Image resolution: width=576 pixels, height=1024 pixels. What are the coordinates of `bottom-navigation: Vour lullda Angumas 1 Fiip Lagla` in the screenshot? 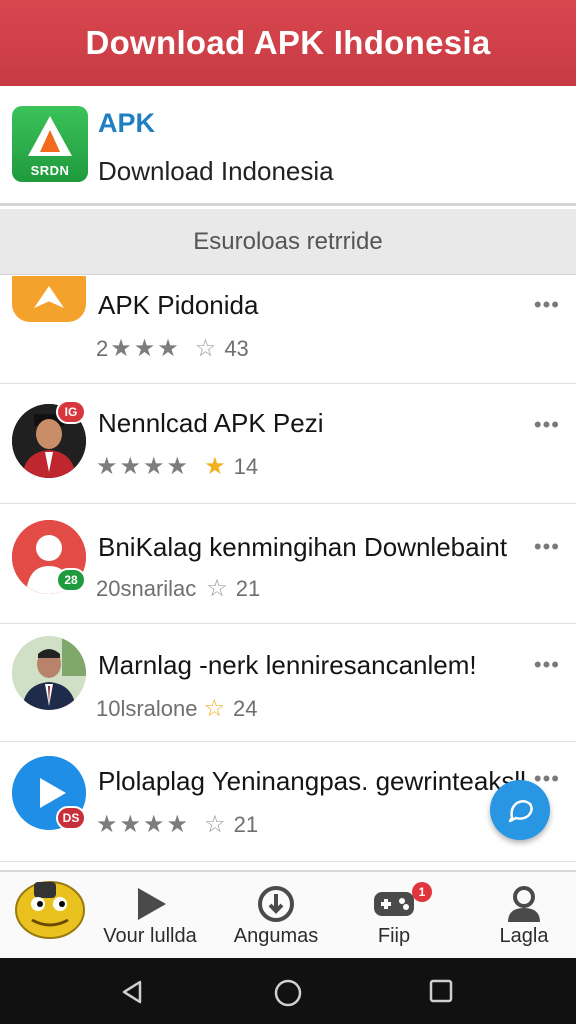 It's located at (288, 914).